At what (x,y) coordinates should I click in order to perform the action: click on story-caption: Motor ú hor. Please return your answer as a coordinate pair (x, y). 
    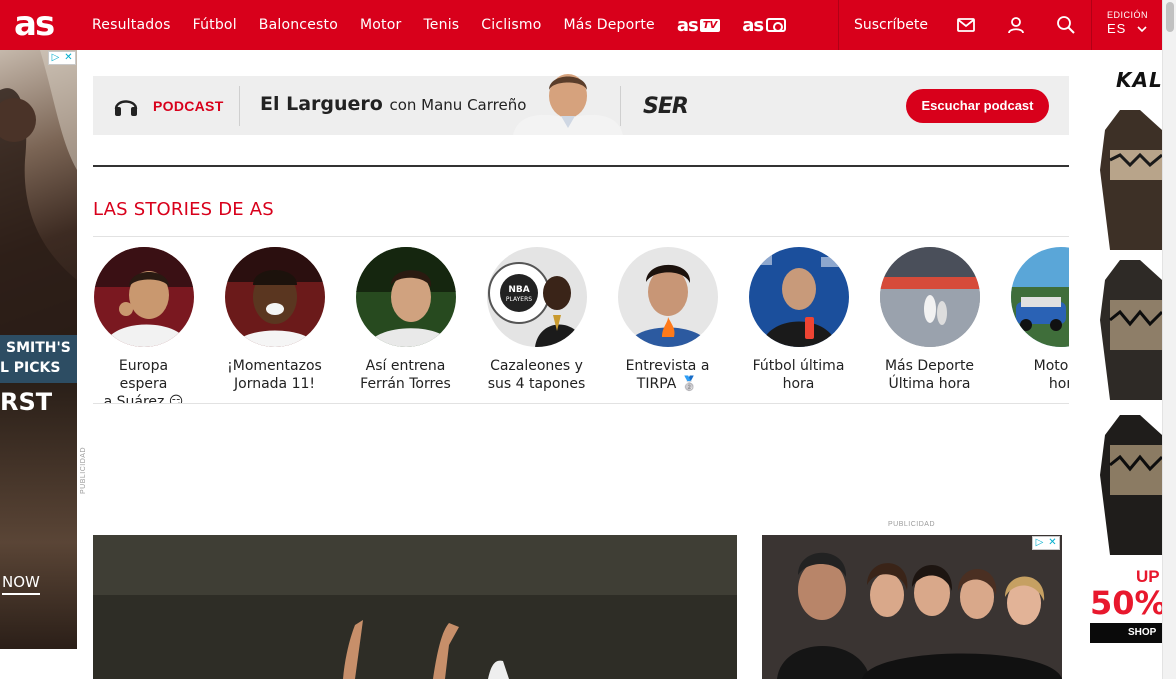
    Looking at the image, I should click on (1039, 375).